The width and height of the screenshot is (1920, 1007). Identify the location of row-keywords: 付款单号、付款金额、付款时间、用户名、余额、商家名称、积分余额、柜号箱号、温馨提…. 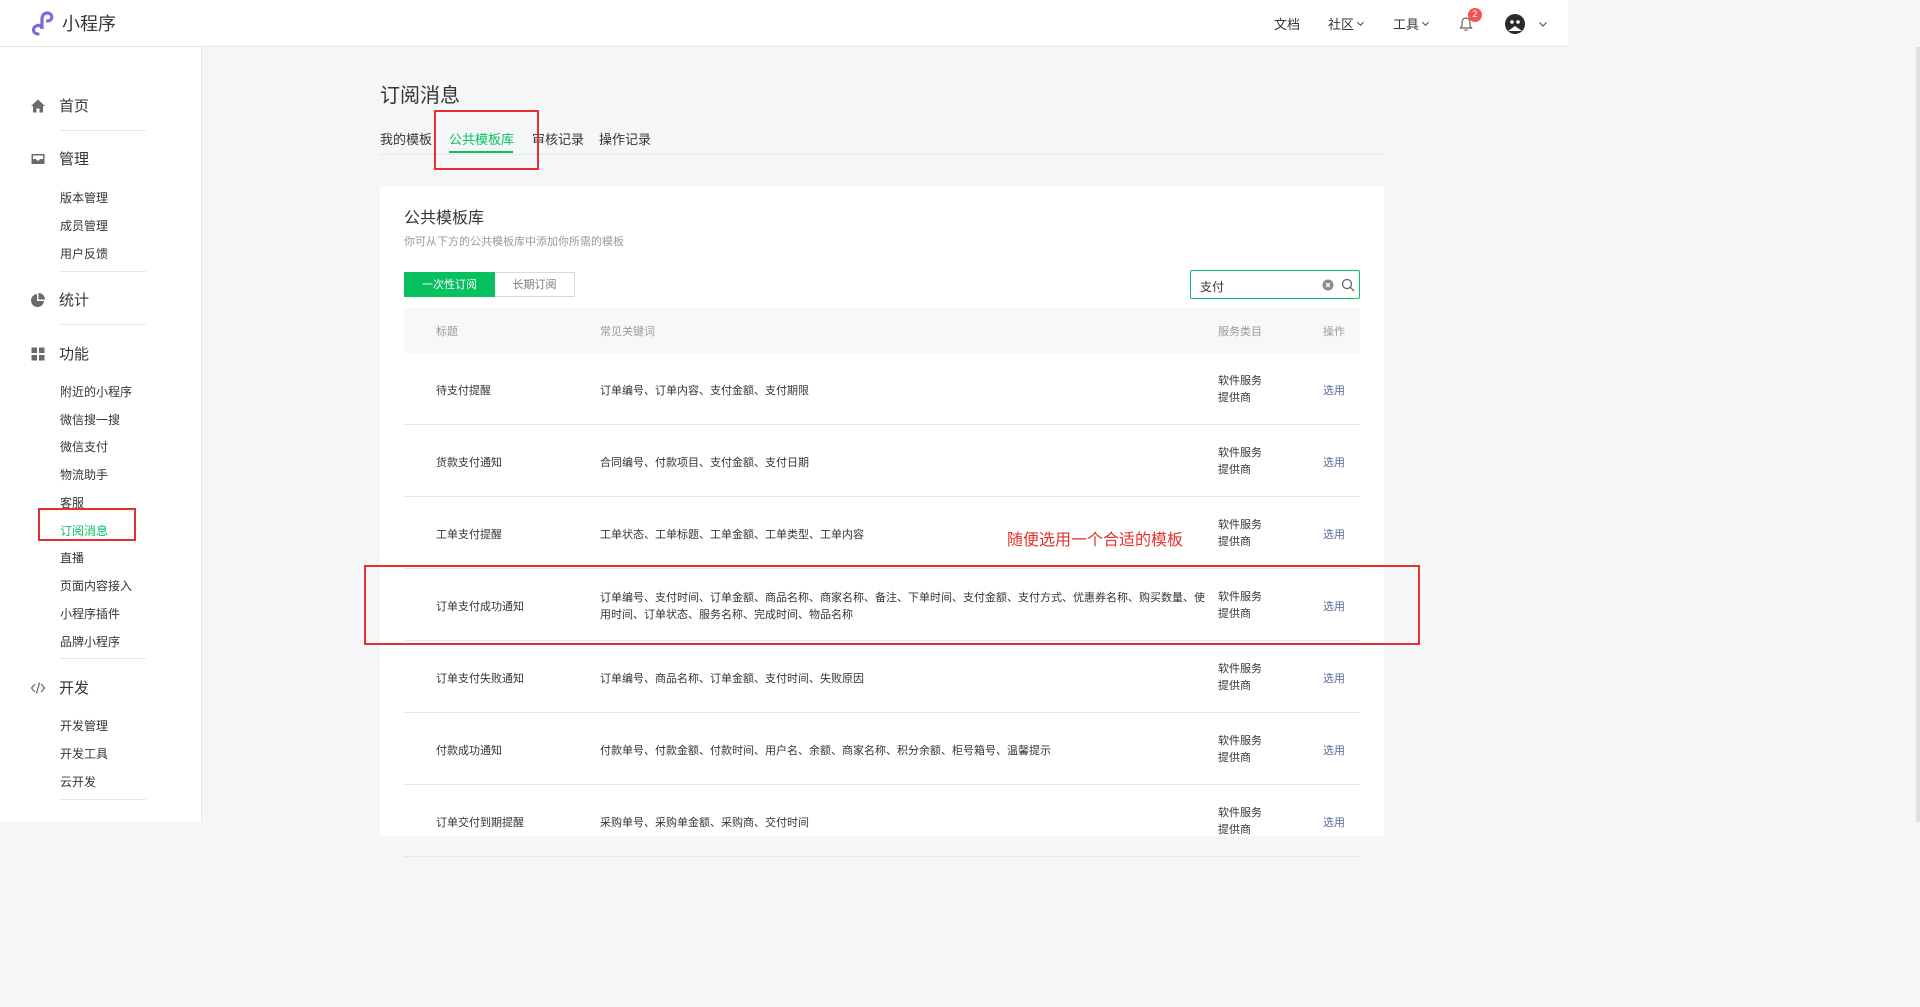
(905, 750).